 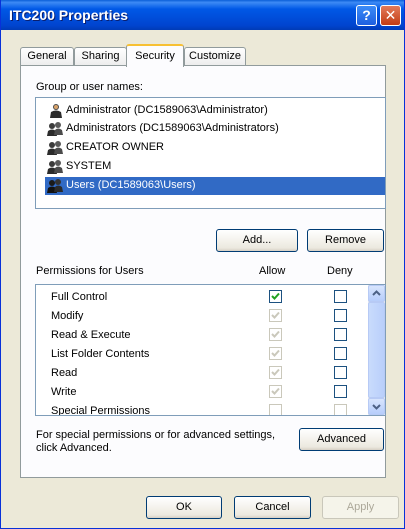 What do you see at coordinates (67, 316) in the screenshot?
I see `permission-name: Modify` at bounding box center [67, 316].